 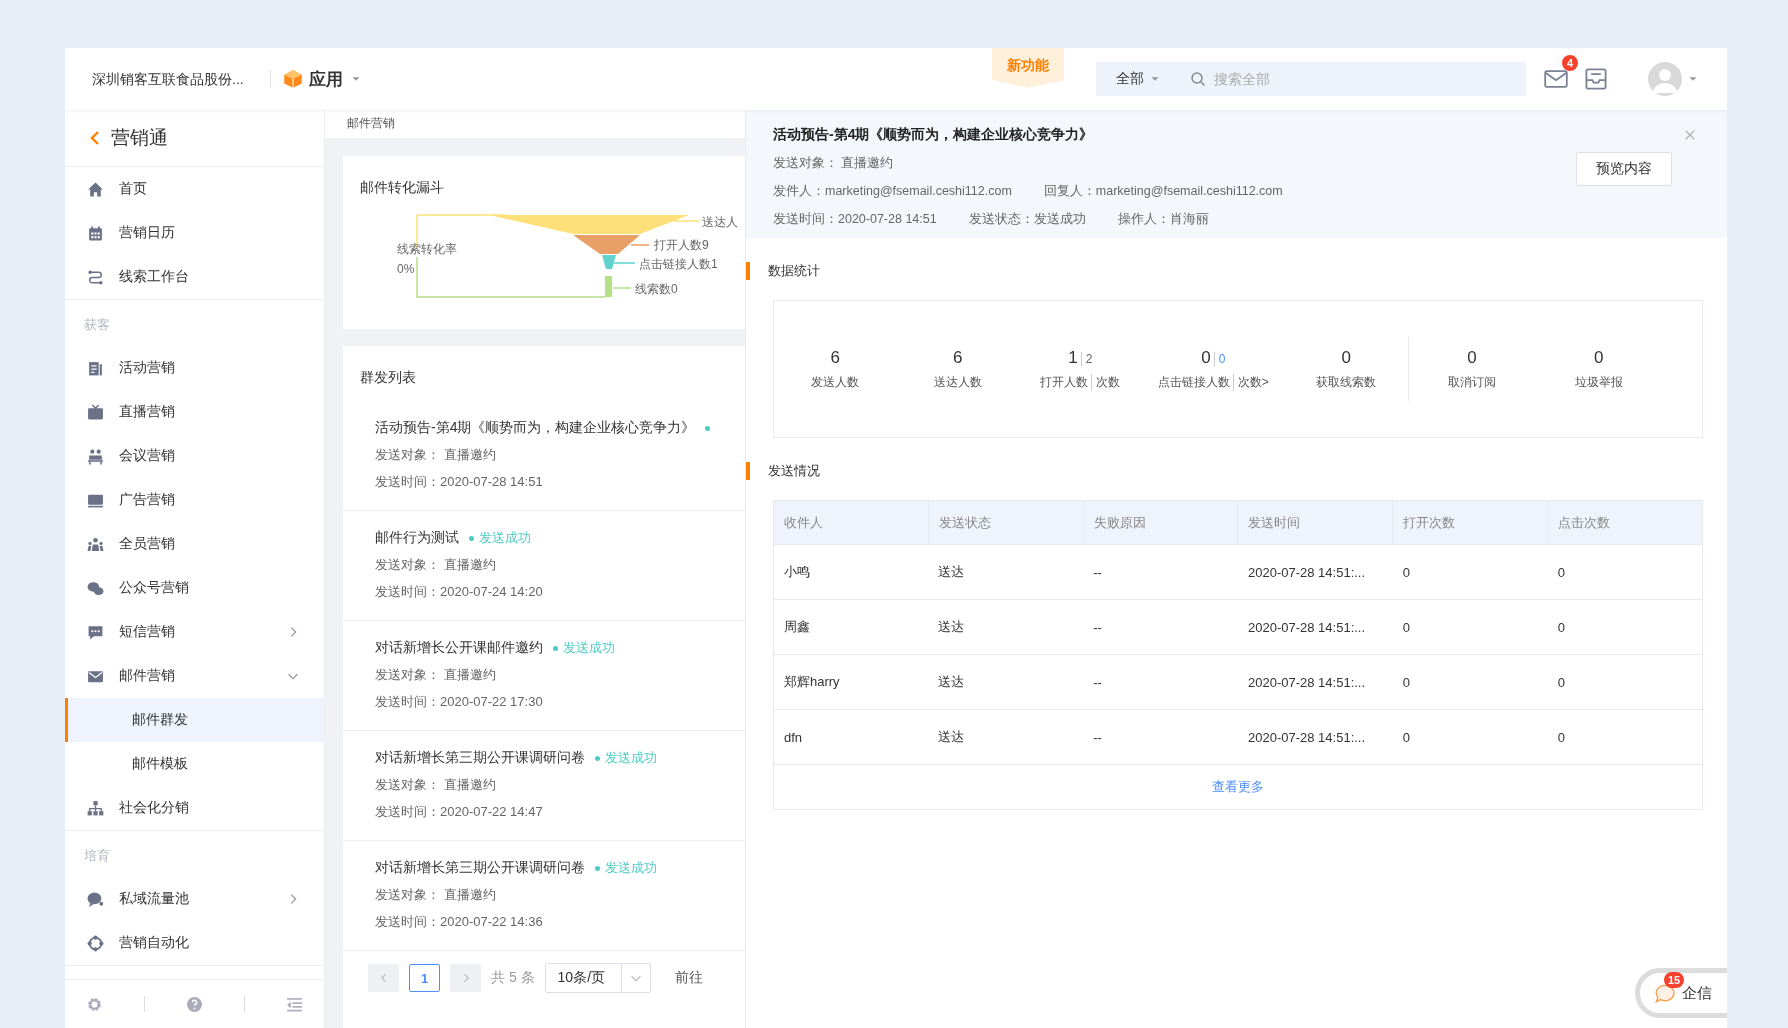 I want to click on menu-item: 公众号营销, so click(x=194, y=588).